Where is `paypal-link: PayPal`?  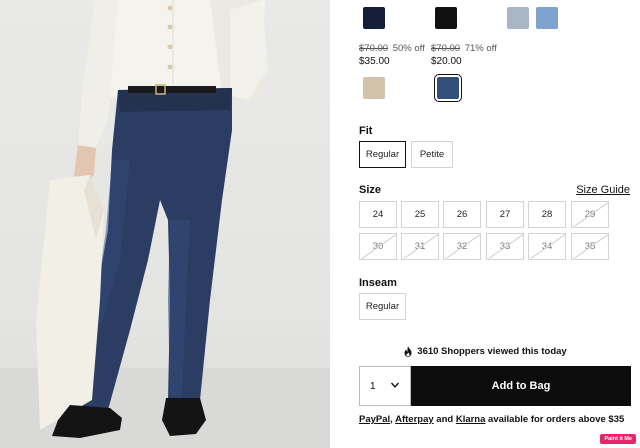 paypal-link: PayPal is located at coordinates (374, 419).